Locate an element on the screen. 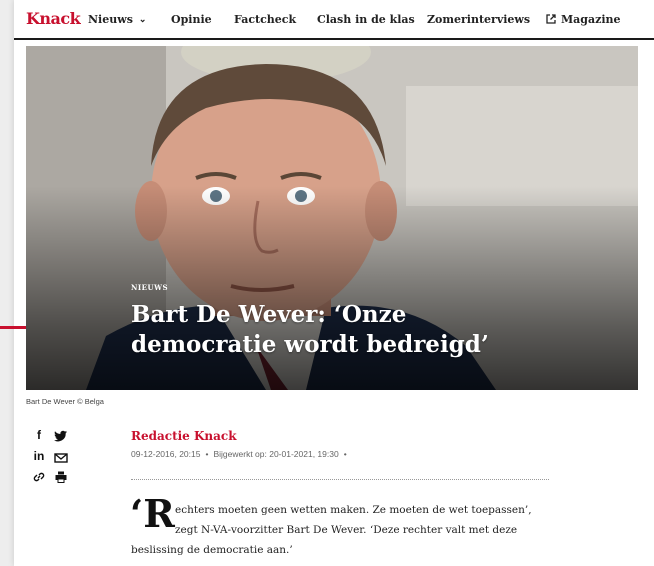 This screenshot has width=654, height=566. nav-item-nieuws: Nieuws ⌄ is located at coordinates (117, 19).